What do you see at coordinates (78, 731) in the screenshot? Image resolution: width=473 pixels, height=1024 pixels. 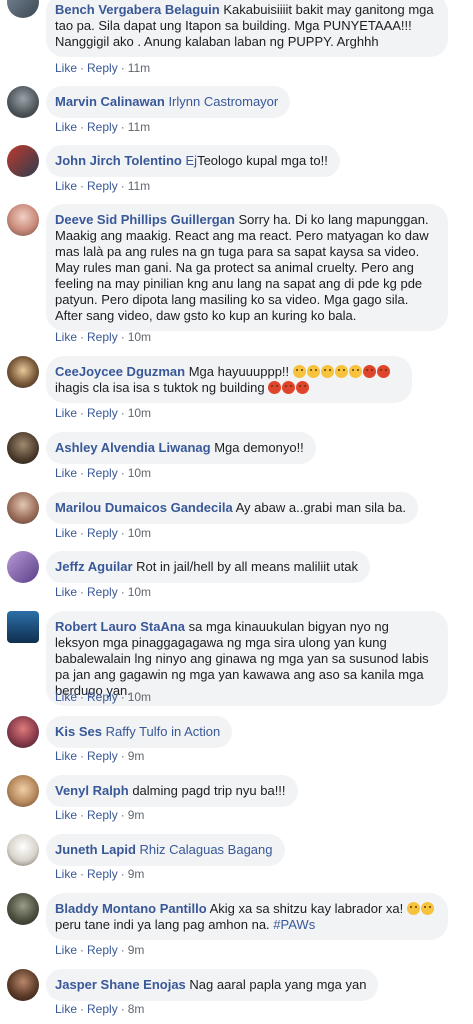 I see `comment-author: Kis Ses` at bounding box center [78, 731].